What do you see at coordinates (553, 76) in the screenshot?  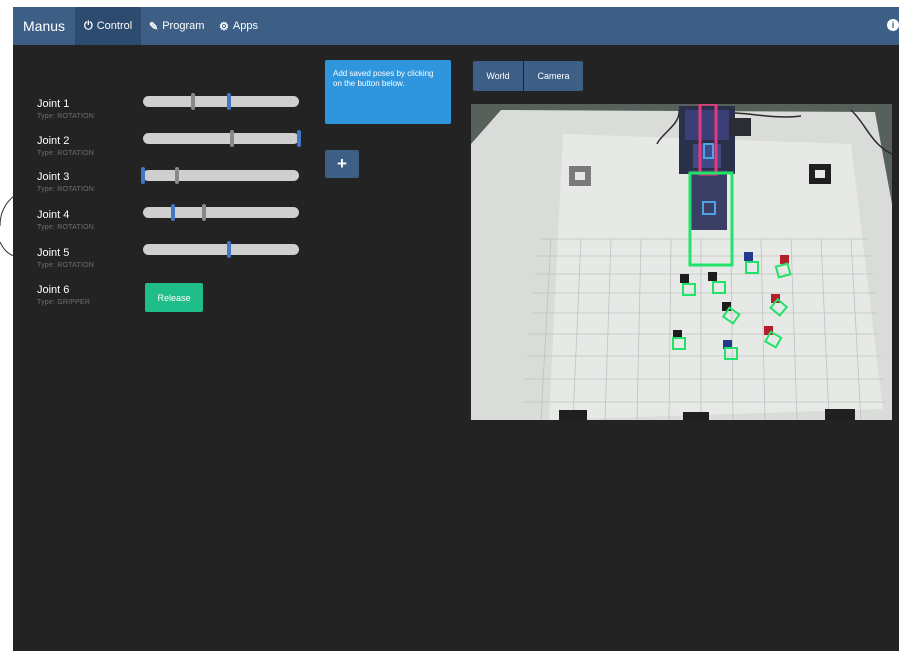 I see `camera-view-button: Camera` at bounding box center [553, 76].